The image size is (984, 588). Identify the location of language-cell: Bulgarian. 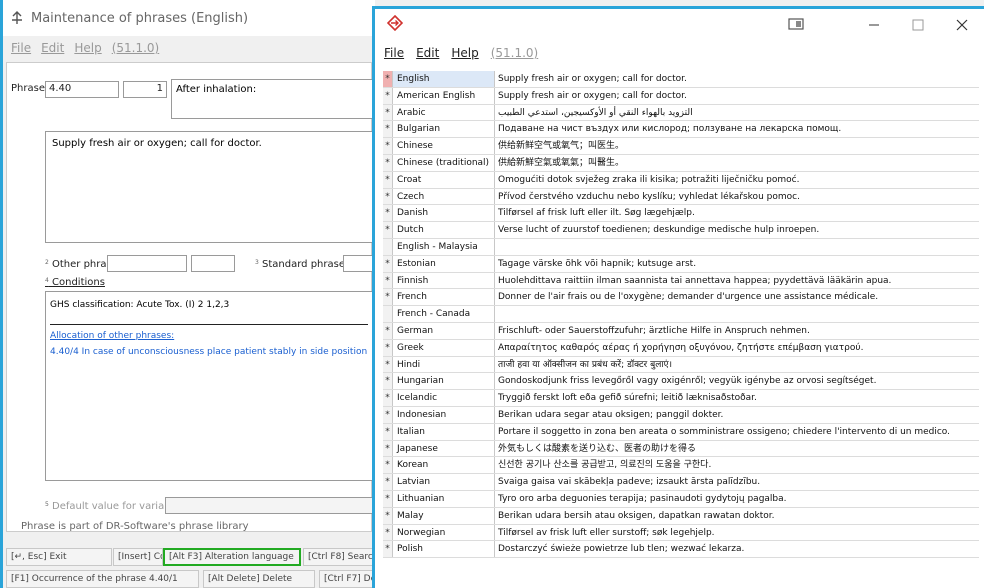
(444, 129).